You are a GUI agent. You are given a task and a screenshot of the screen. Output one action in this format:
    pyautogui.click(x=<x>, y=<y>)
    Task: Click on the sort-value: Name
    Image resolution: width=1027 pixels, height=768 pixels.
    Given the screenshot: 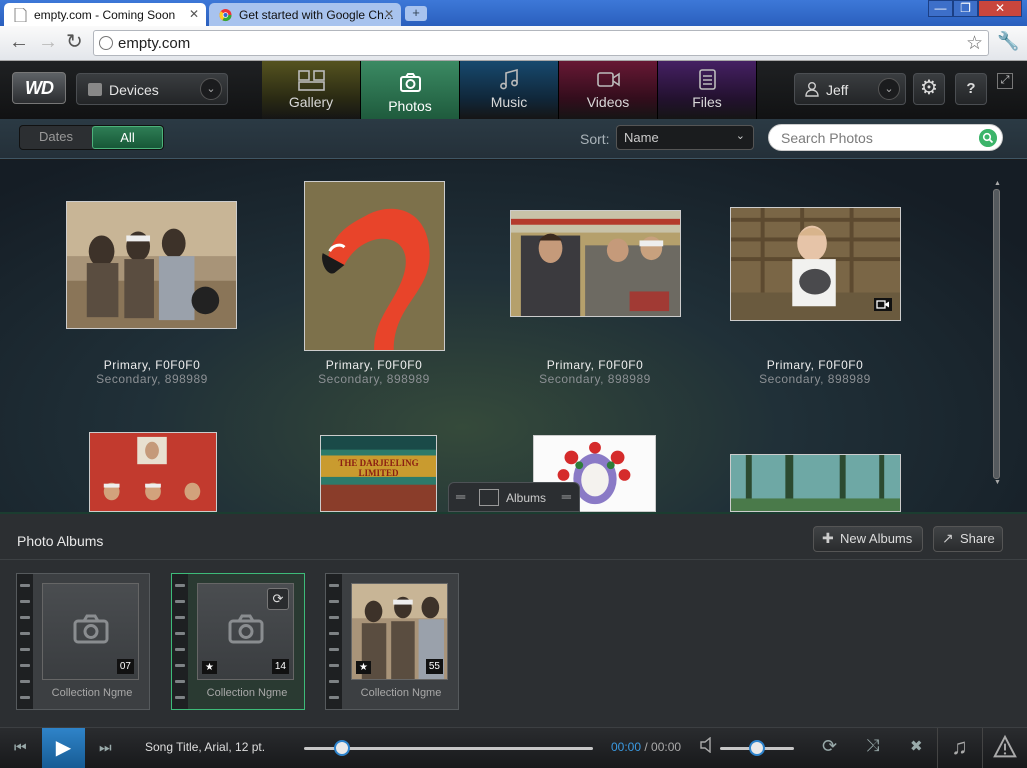 What is the action you would take?
    pyautogui.click(x=641, y=137)
    